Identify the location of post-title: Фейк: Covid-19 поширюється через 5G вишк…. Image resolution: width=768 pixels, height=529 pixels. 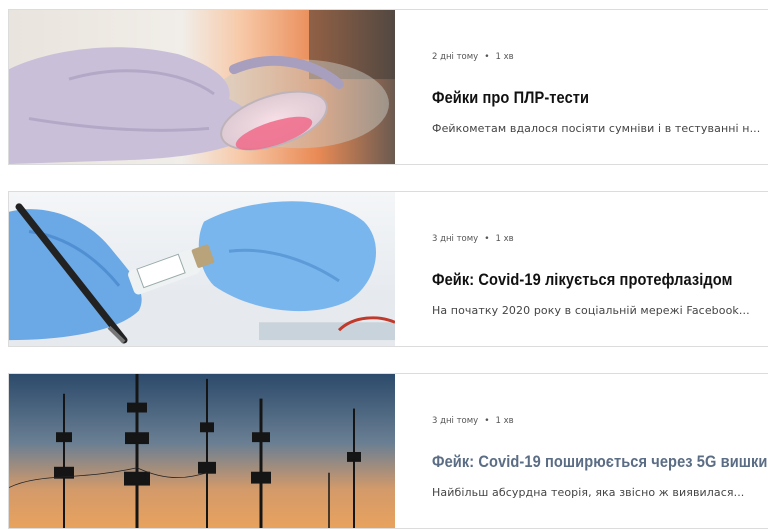
(600, 462).